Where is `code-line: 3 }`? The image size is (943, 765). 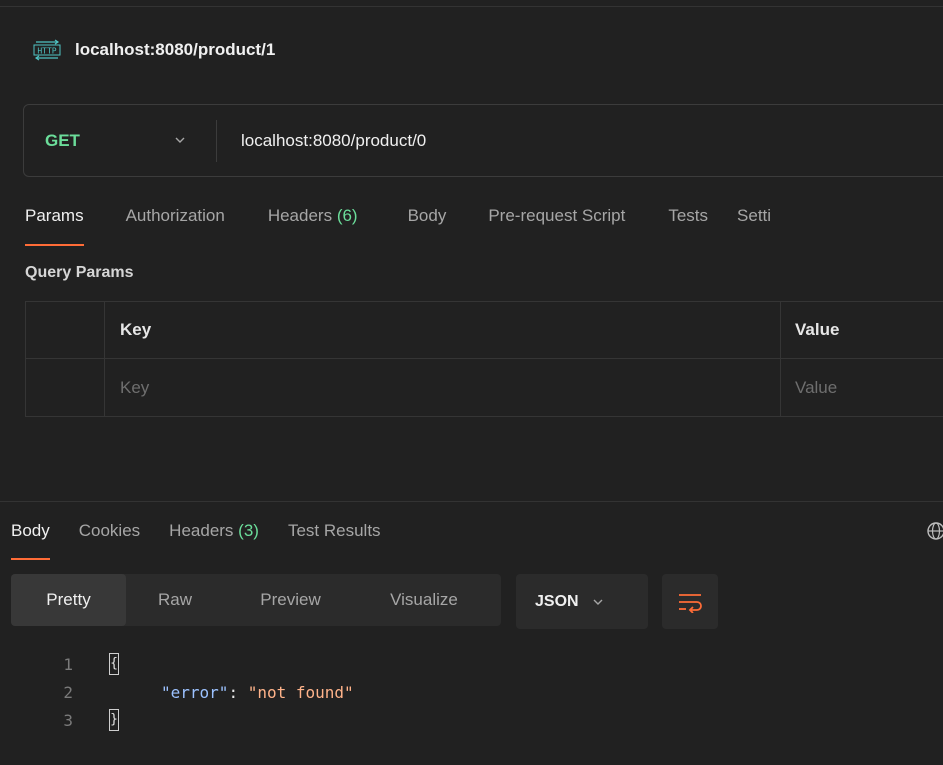 code-line: 3 } is located at coordinates (471, 720).